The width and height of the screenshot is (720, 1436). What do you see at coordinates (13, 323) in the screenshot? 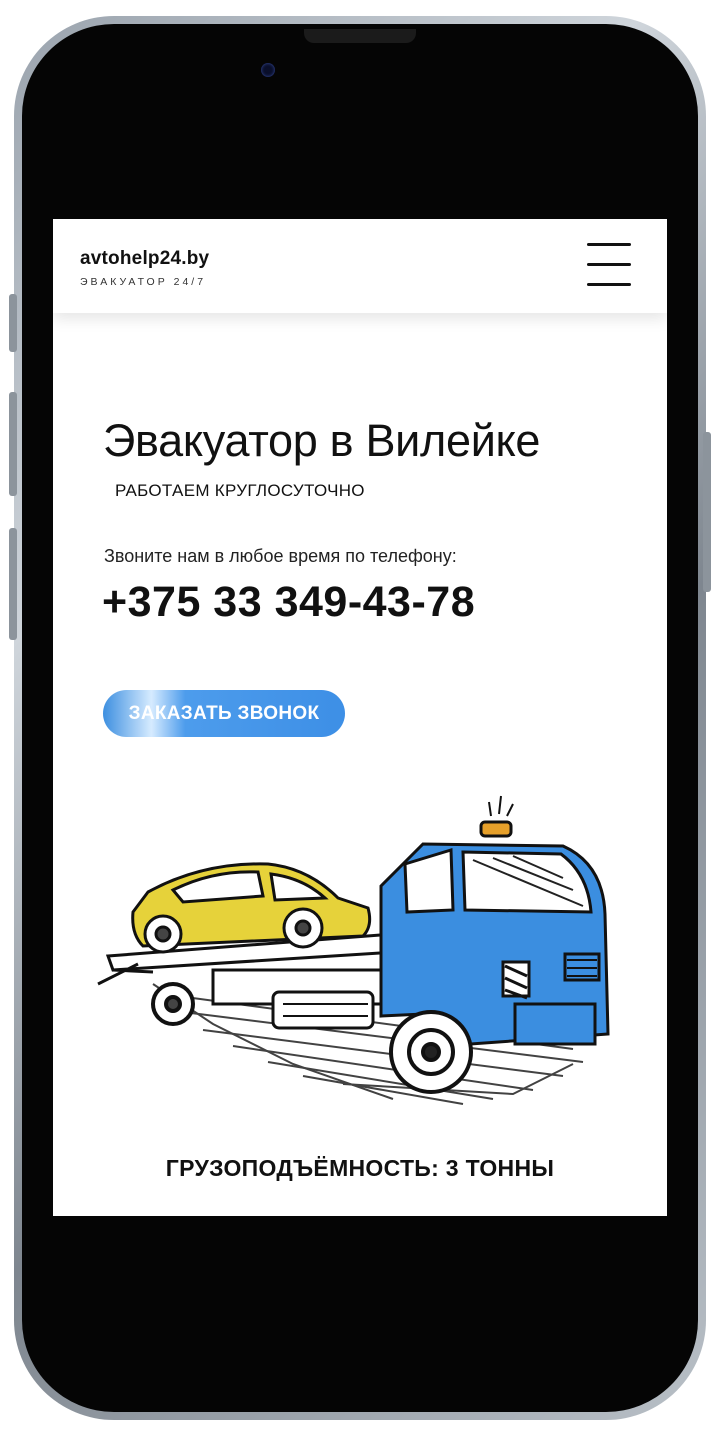
I see `silent-switch` at bounding box center [13, 323].